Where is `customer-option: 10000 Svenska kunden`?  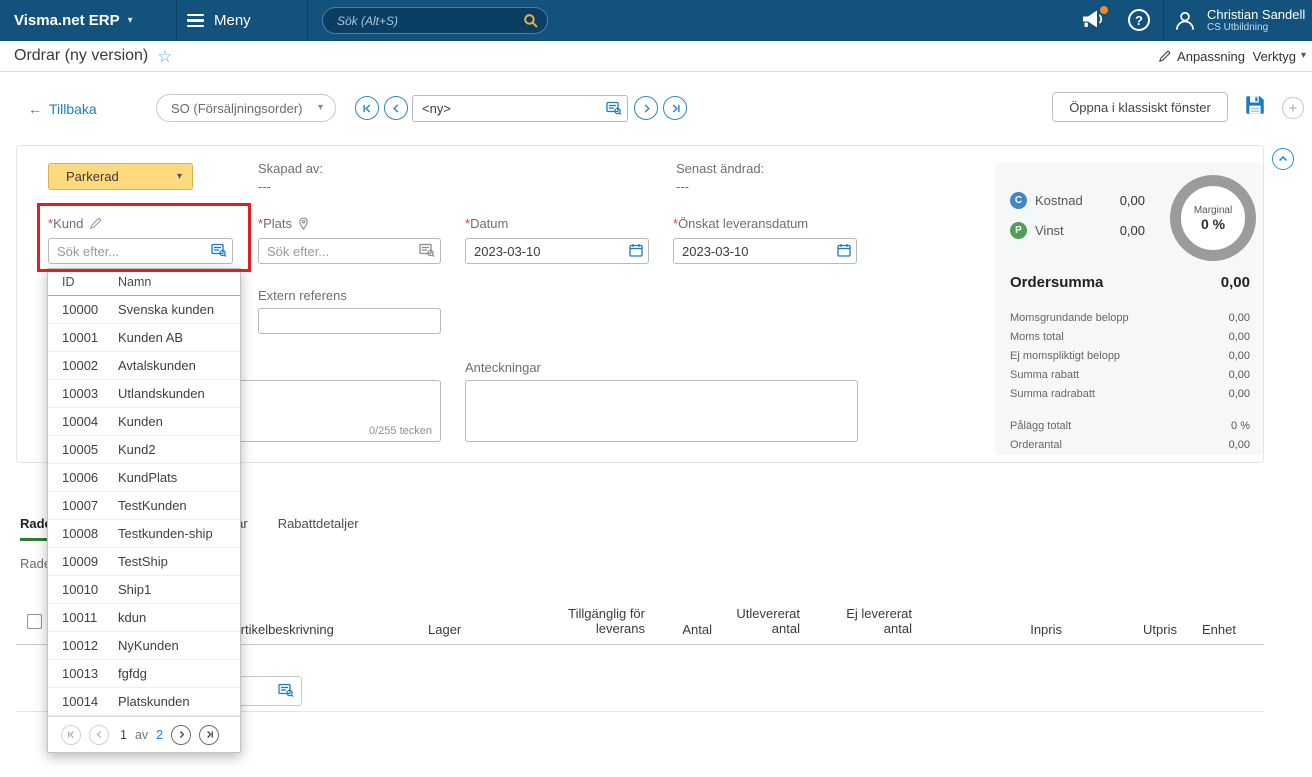 customer-option: 10000 Svenska kunden is located at coordinates (144, 310).